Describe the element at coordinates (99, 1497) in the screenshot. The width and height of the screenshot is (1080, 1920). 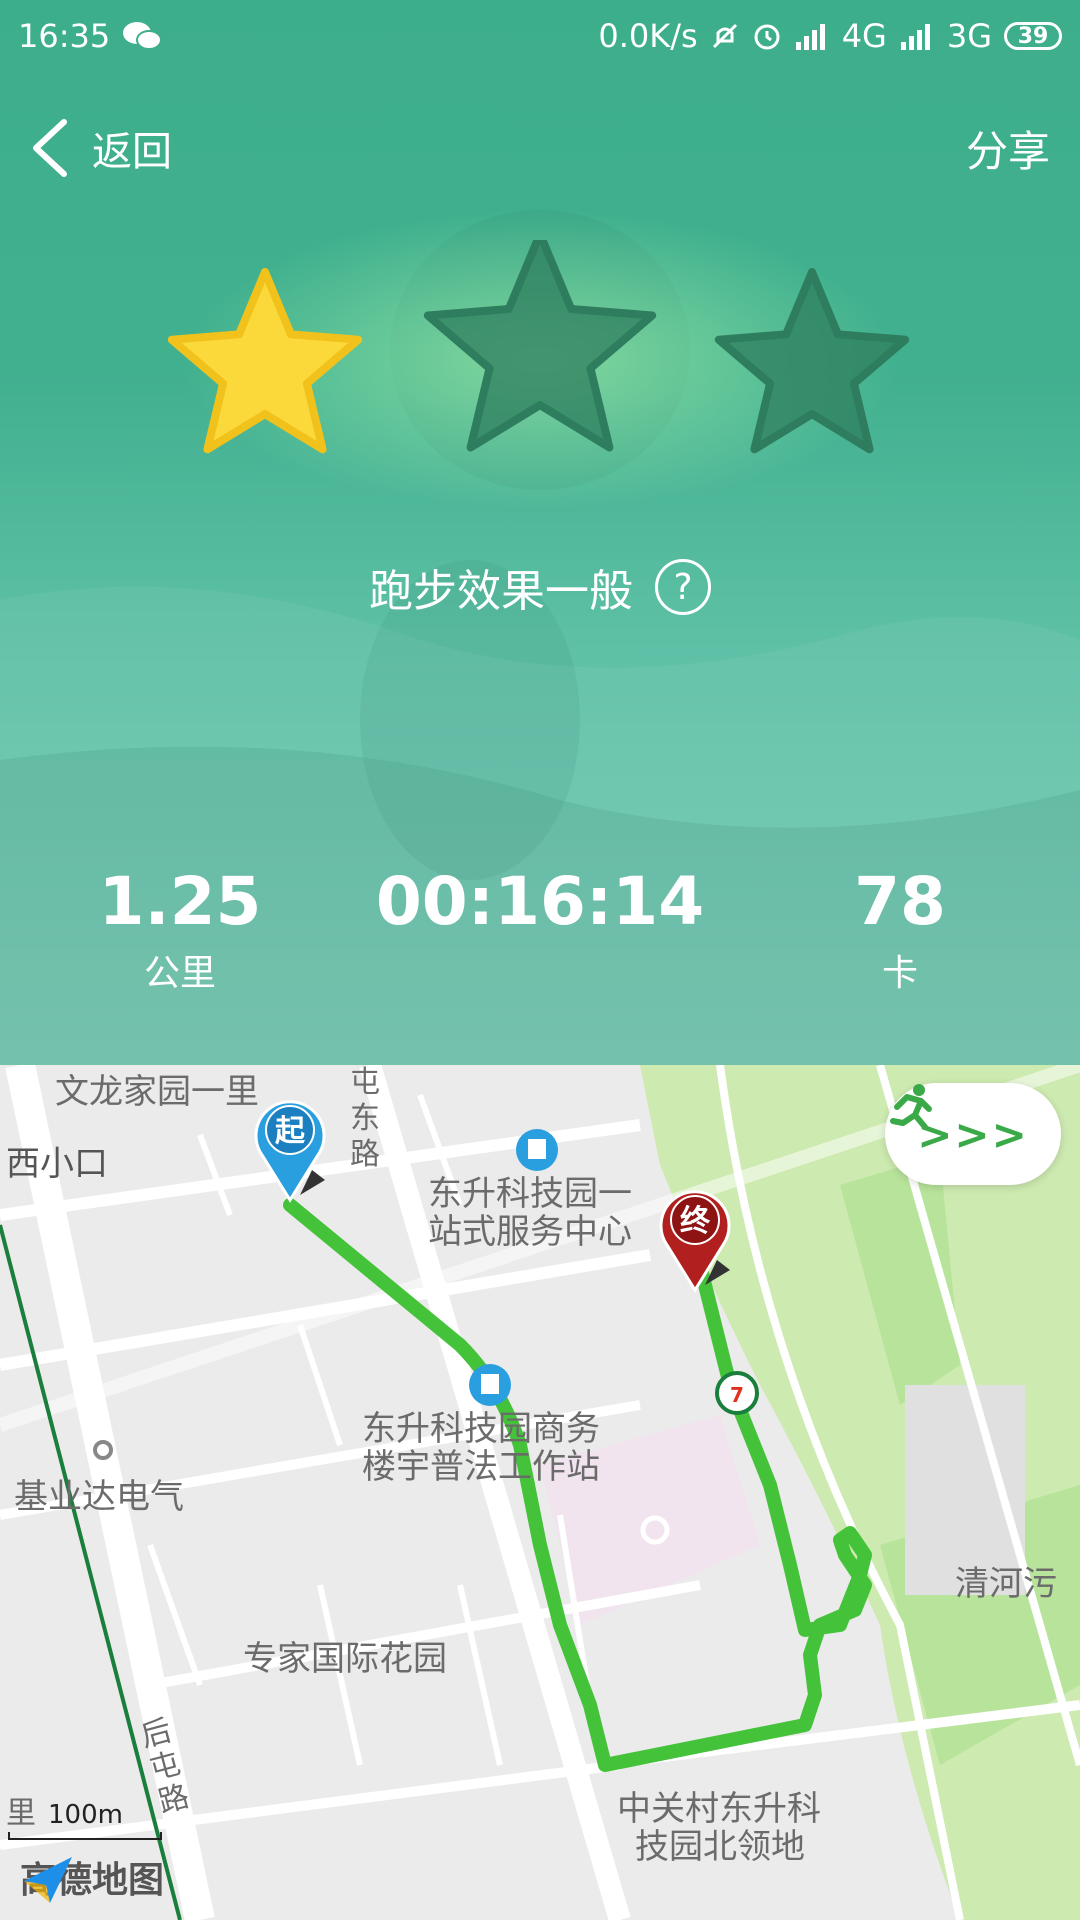
I see `label-jiyeda: 基业达电气` at that location.